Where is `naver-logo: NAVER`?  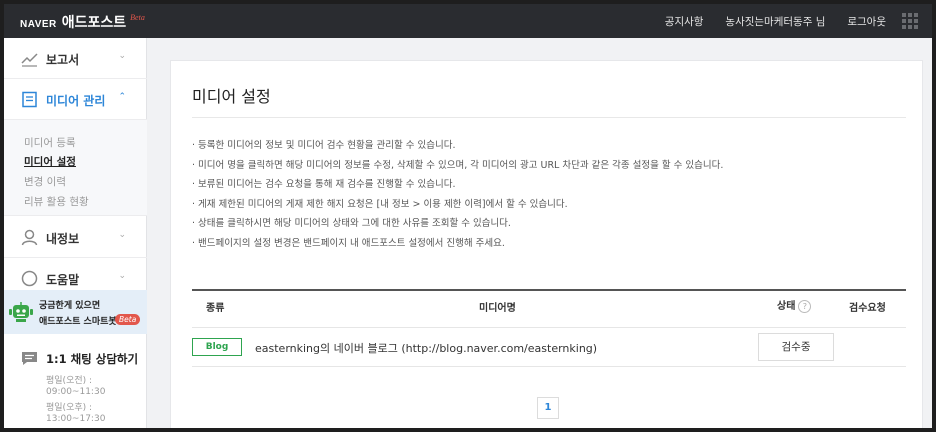 naver-logo: NAVER is located at coordinates (38, 24).